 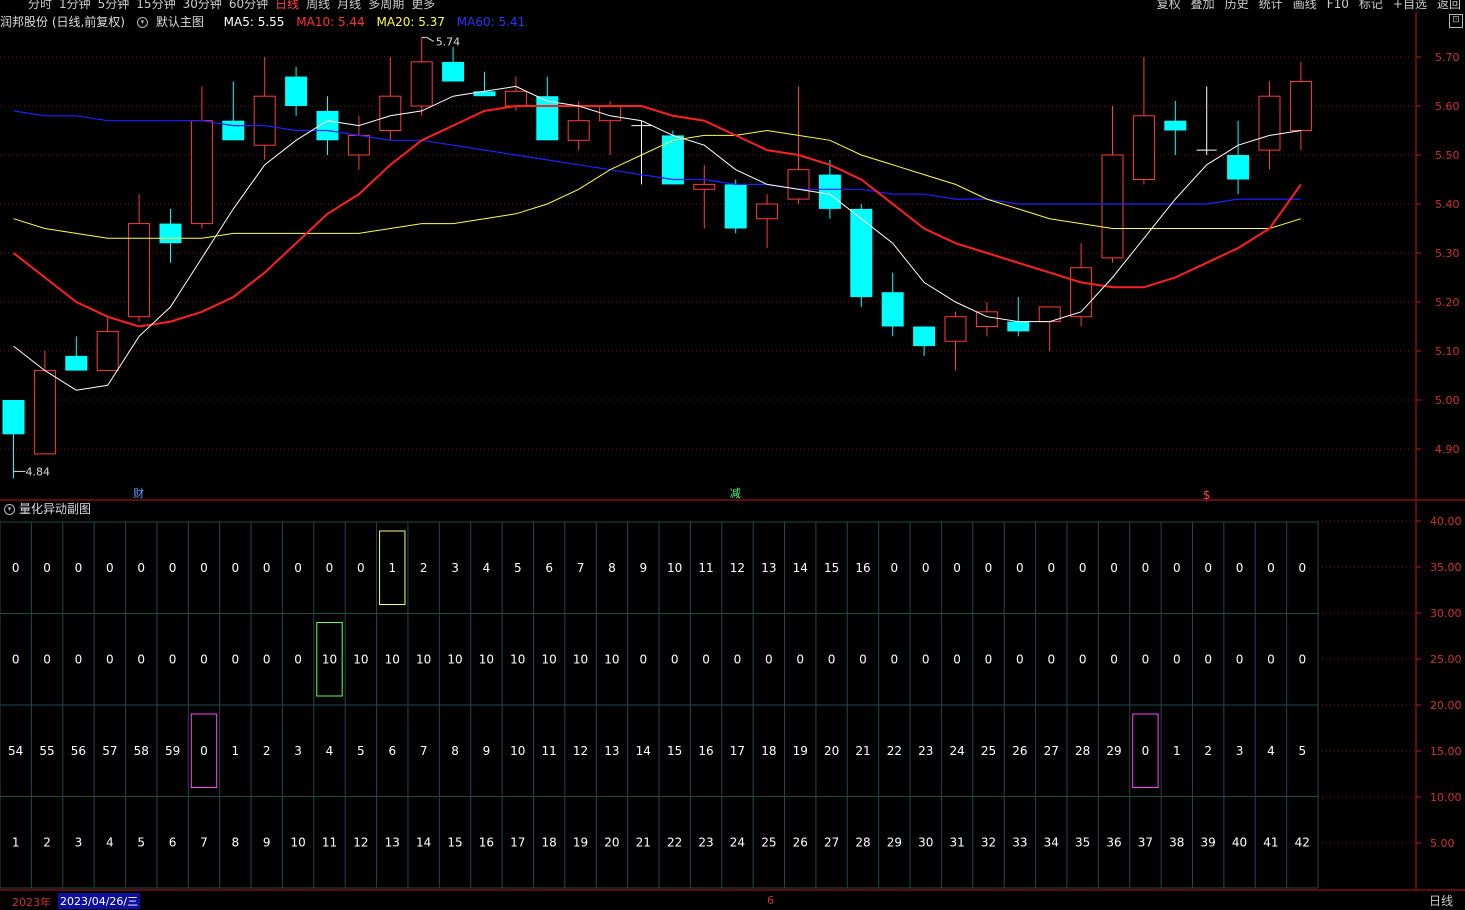 I want to click on table-cell-value: 18, so click(x=549, y=842).